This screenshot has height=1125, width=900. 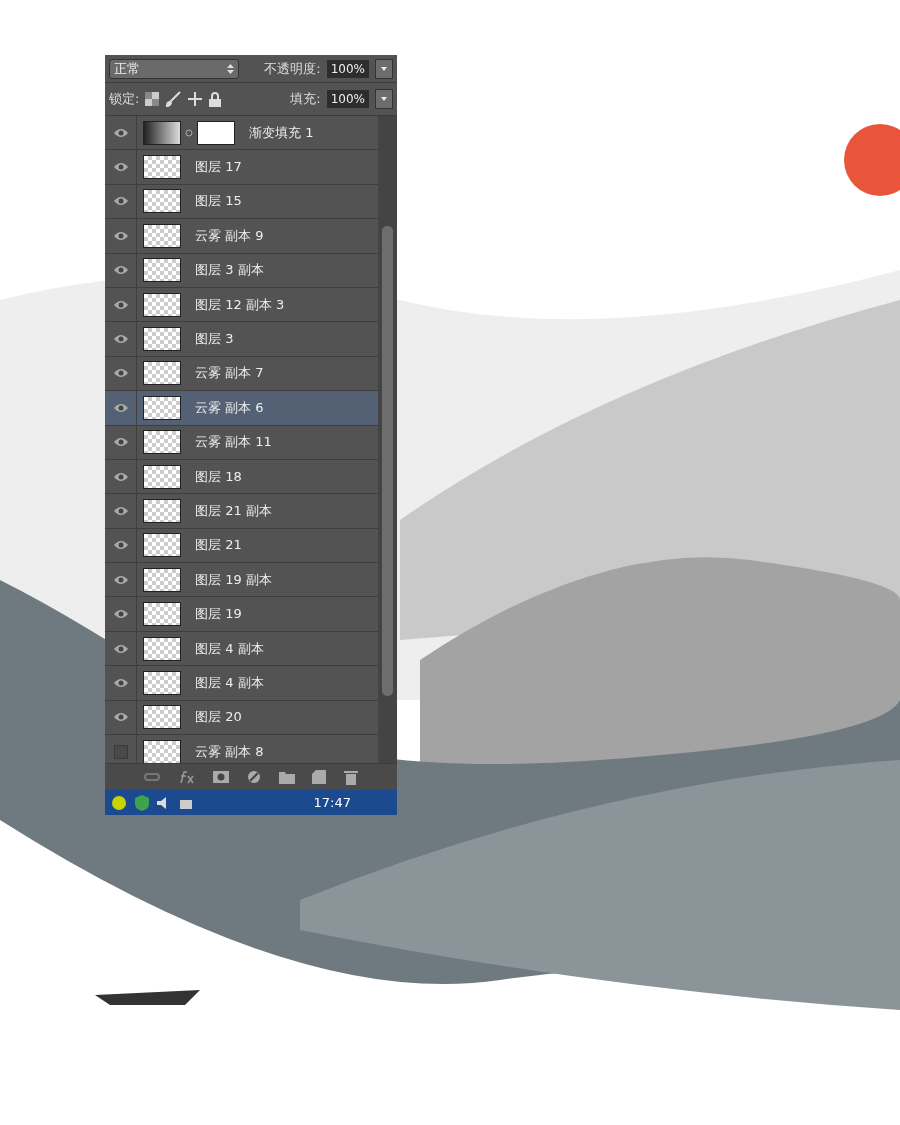 What do you see at coordinates (233, 442) in the screenshot?
I see `layer-name: 云雾 副本 11` at bounding box center [233, 442].